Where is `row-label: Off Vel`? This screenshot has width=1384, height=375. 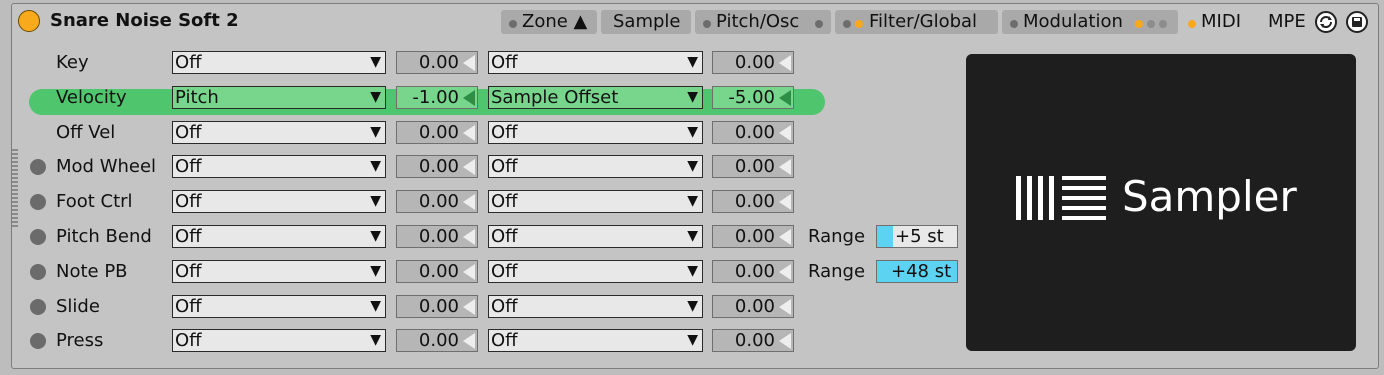 row-label: Off Vel is located at coordinates (86, 132).